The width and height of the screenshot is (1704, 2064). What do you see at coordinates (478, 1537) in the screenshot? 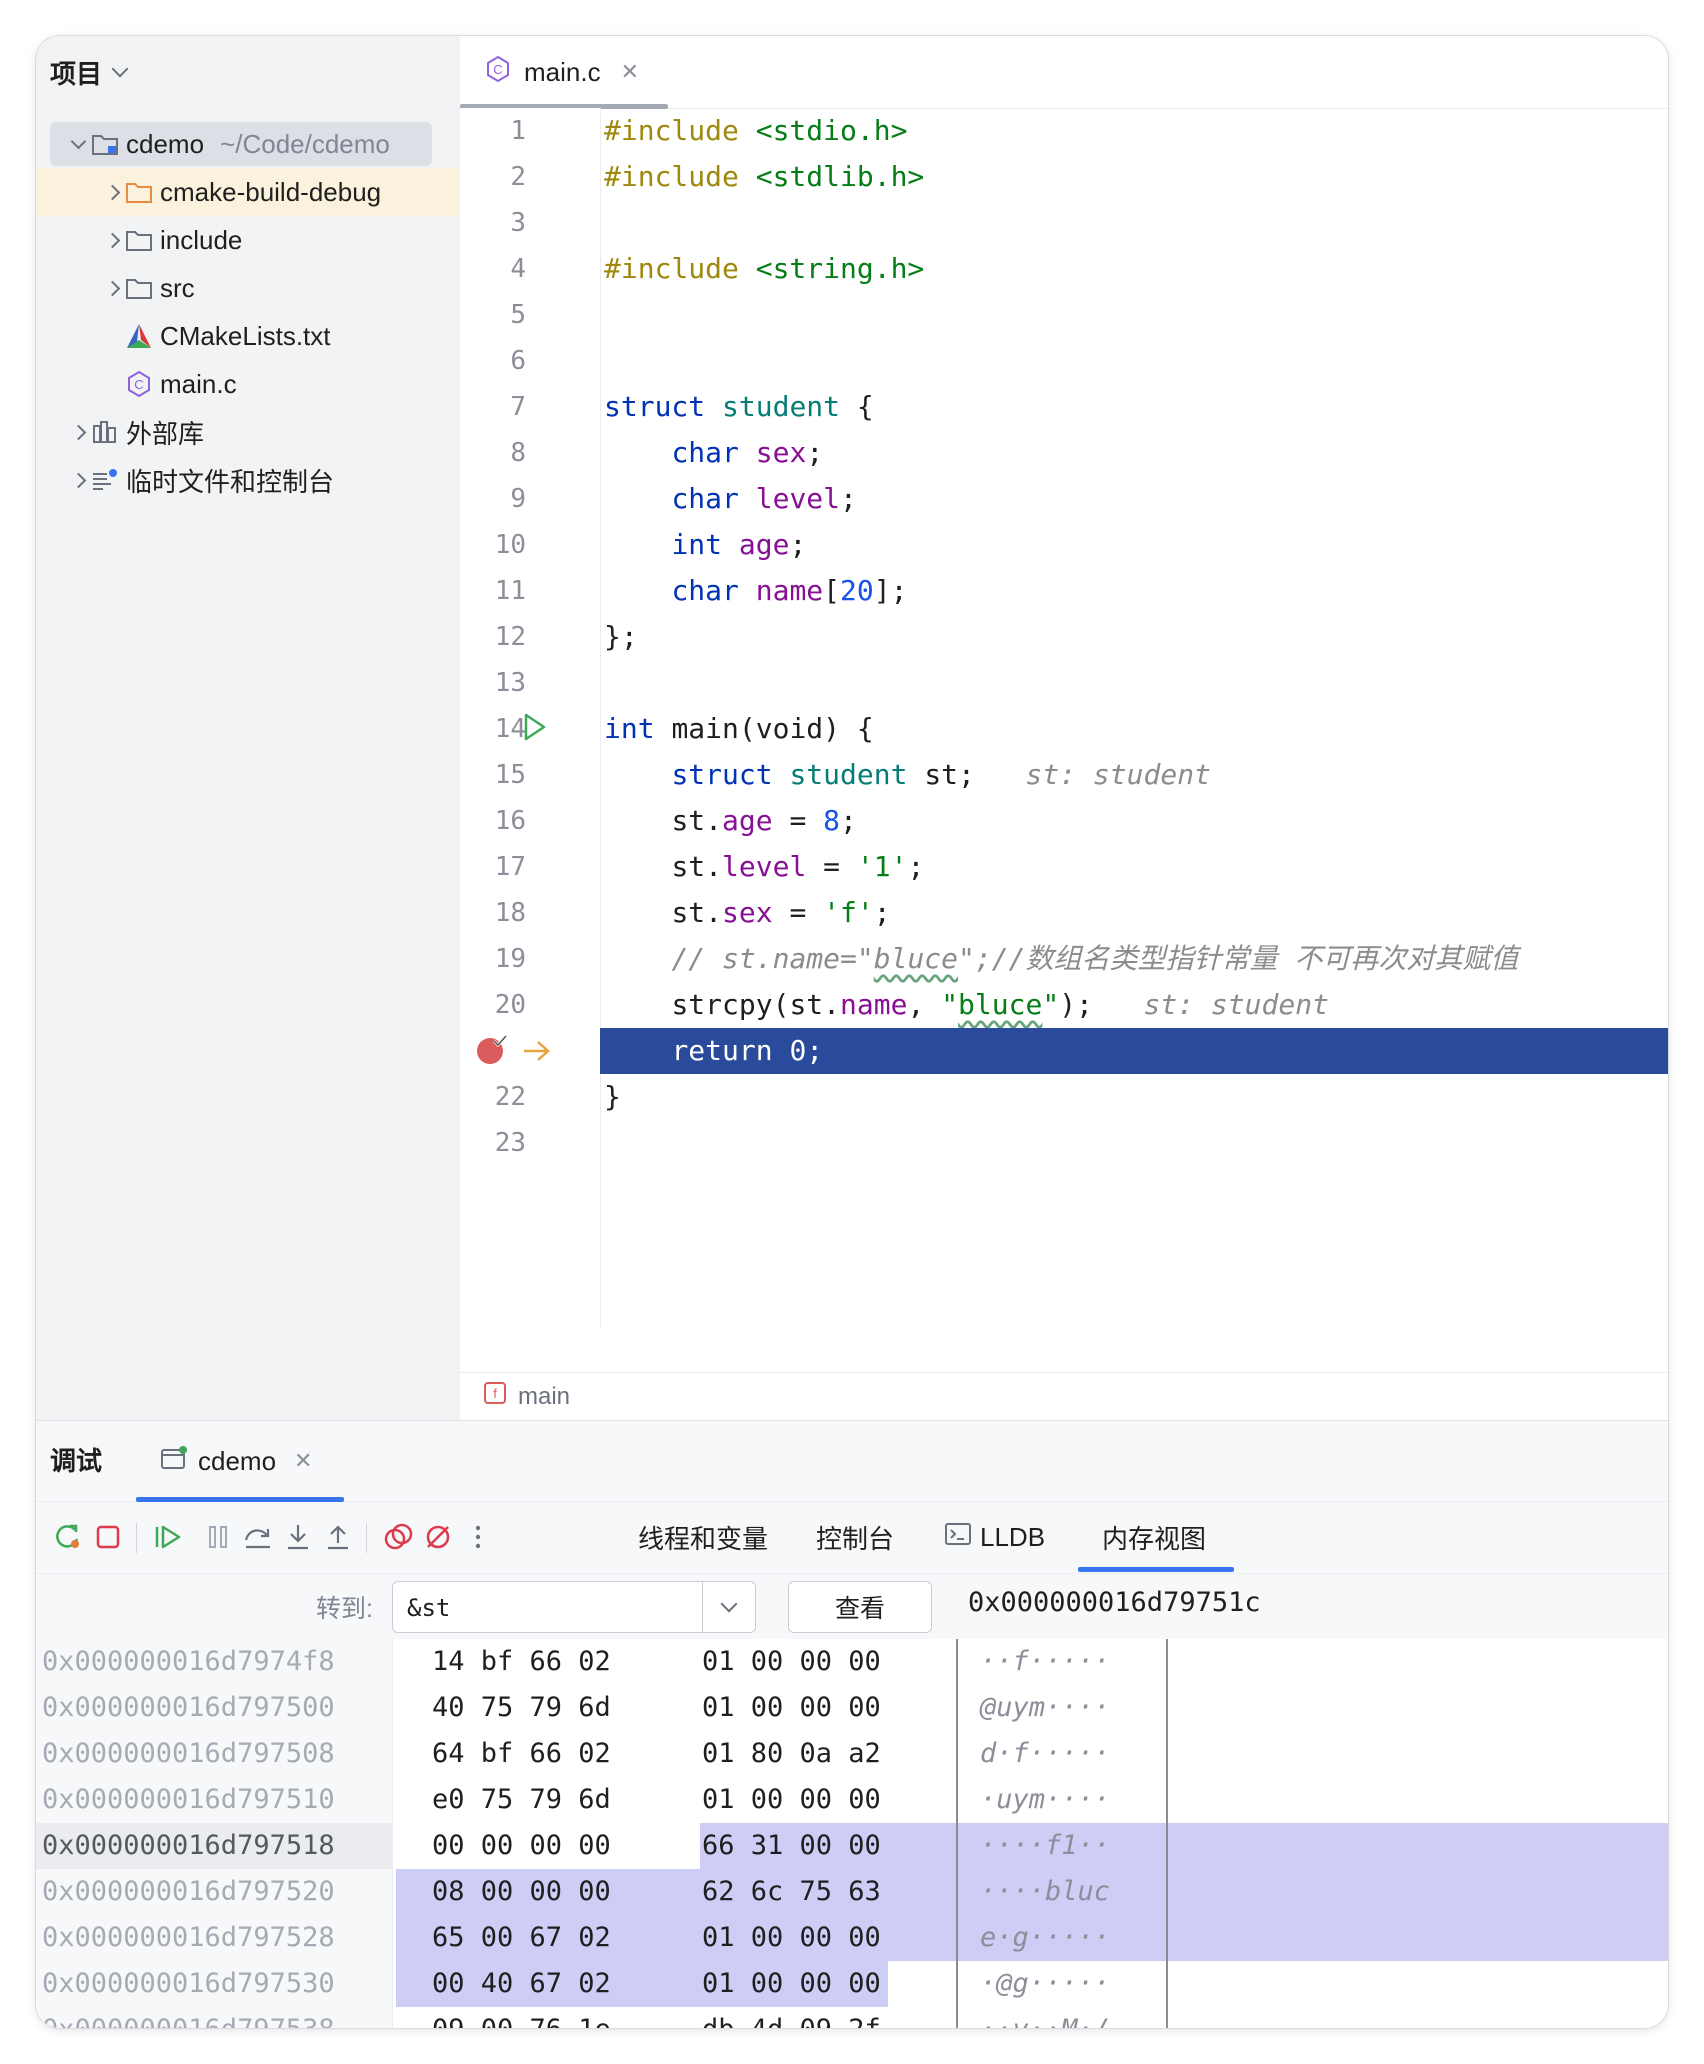
I see `more-options-icon` at bounding box center [478, 1537].